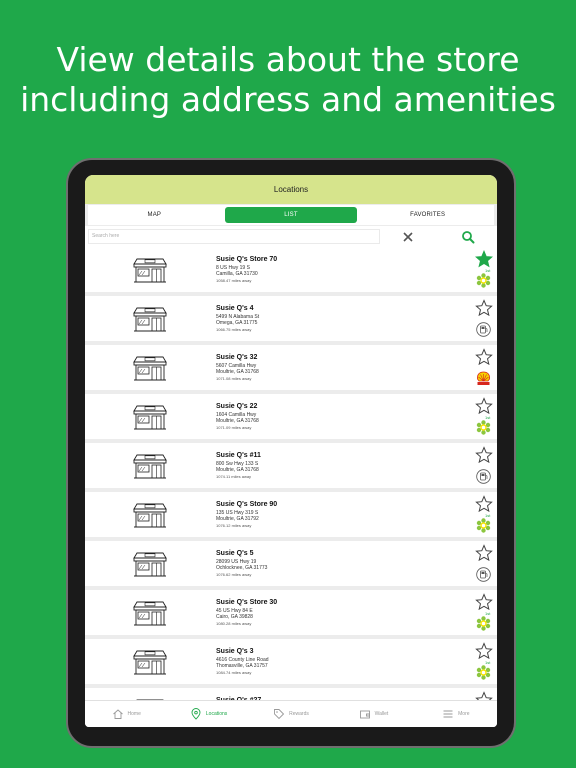  I want to click on store-distance: 1066.75 miles away, so click(234, 329).